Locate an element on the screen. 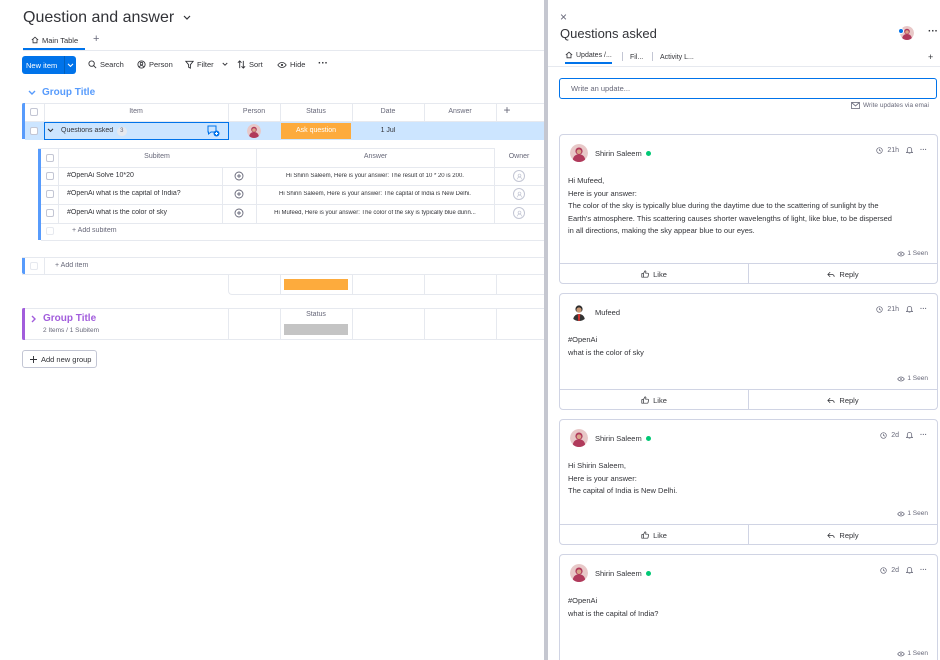 The height and width of the screenshot is (660, 940). tab-main-table: Main Table is located at coordinates (54, 41).